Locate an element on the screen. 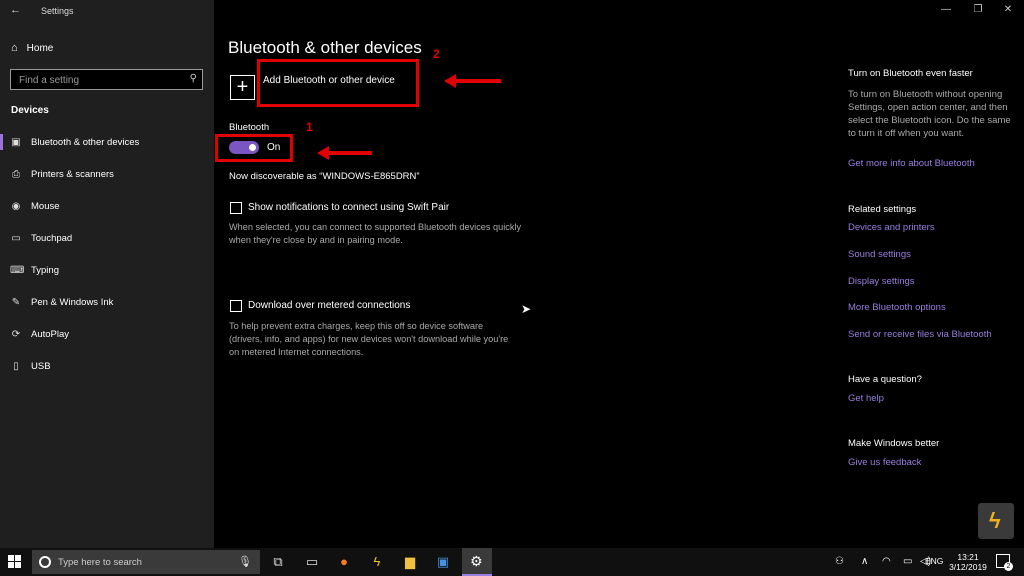 Image resolution: width=1024 pixels, height=576 pixels. firefox-icon: ● is located at coordinates (344, 562).